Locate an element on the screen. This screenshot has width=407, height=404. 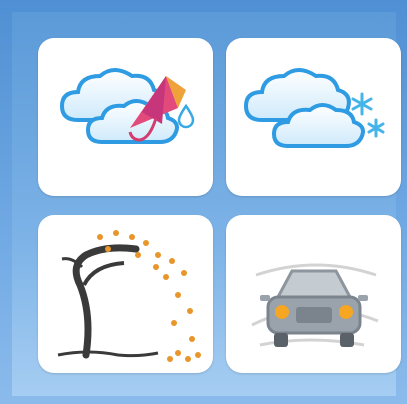
rain-umbrella-icon is located at coordinates (127, 106).